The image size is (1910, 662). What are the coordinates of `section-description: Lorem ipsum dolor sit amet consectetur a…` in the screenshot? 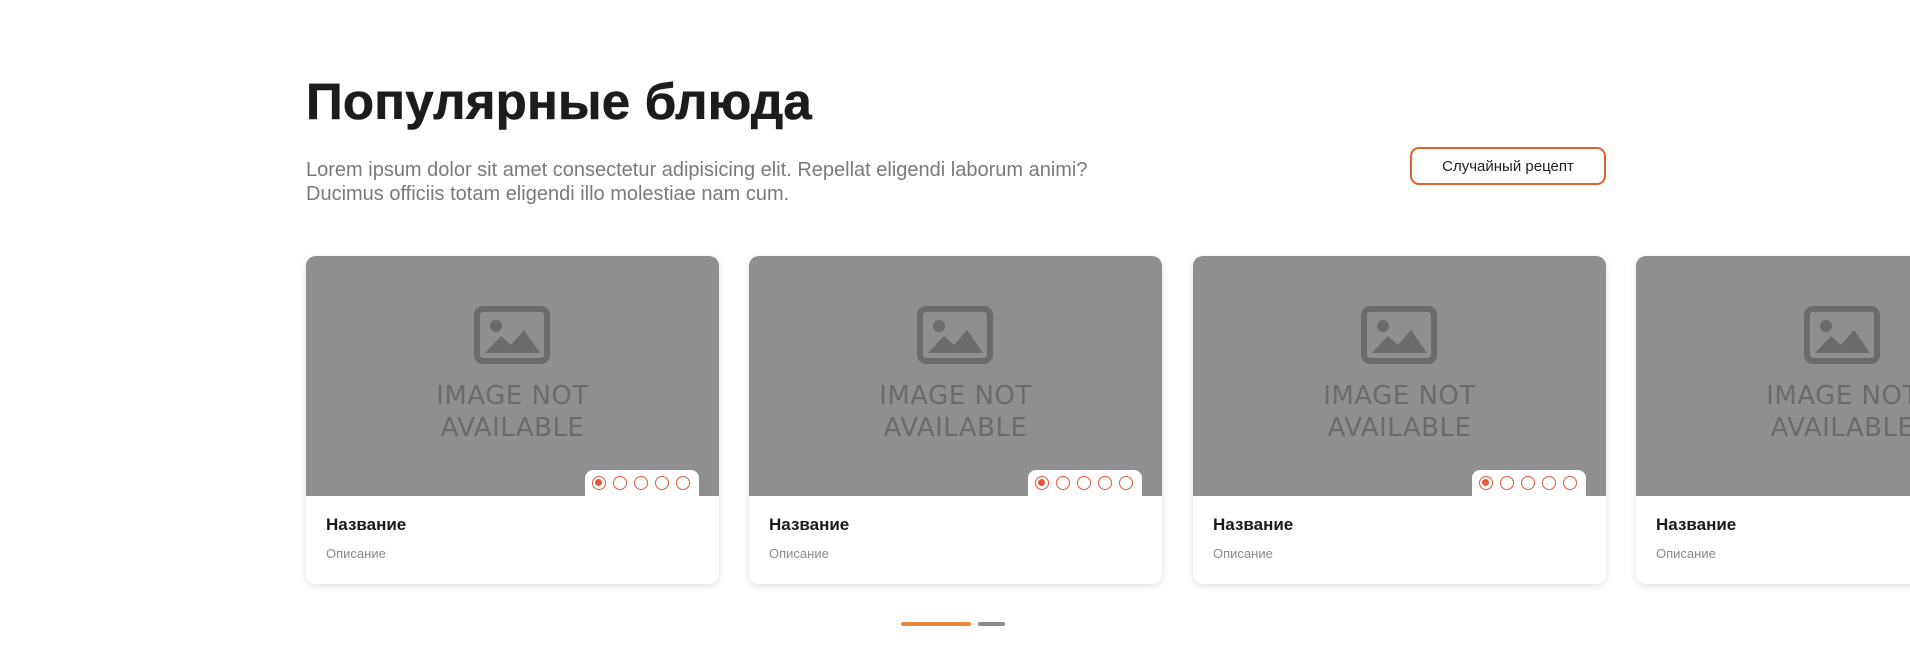 It's located at (697, 182).